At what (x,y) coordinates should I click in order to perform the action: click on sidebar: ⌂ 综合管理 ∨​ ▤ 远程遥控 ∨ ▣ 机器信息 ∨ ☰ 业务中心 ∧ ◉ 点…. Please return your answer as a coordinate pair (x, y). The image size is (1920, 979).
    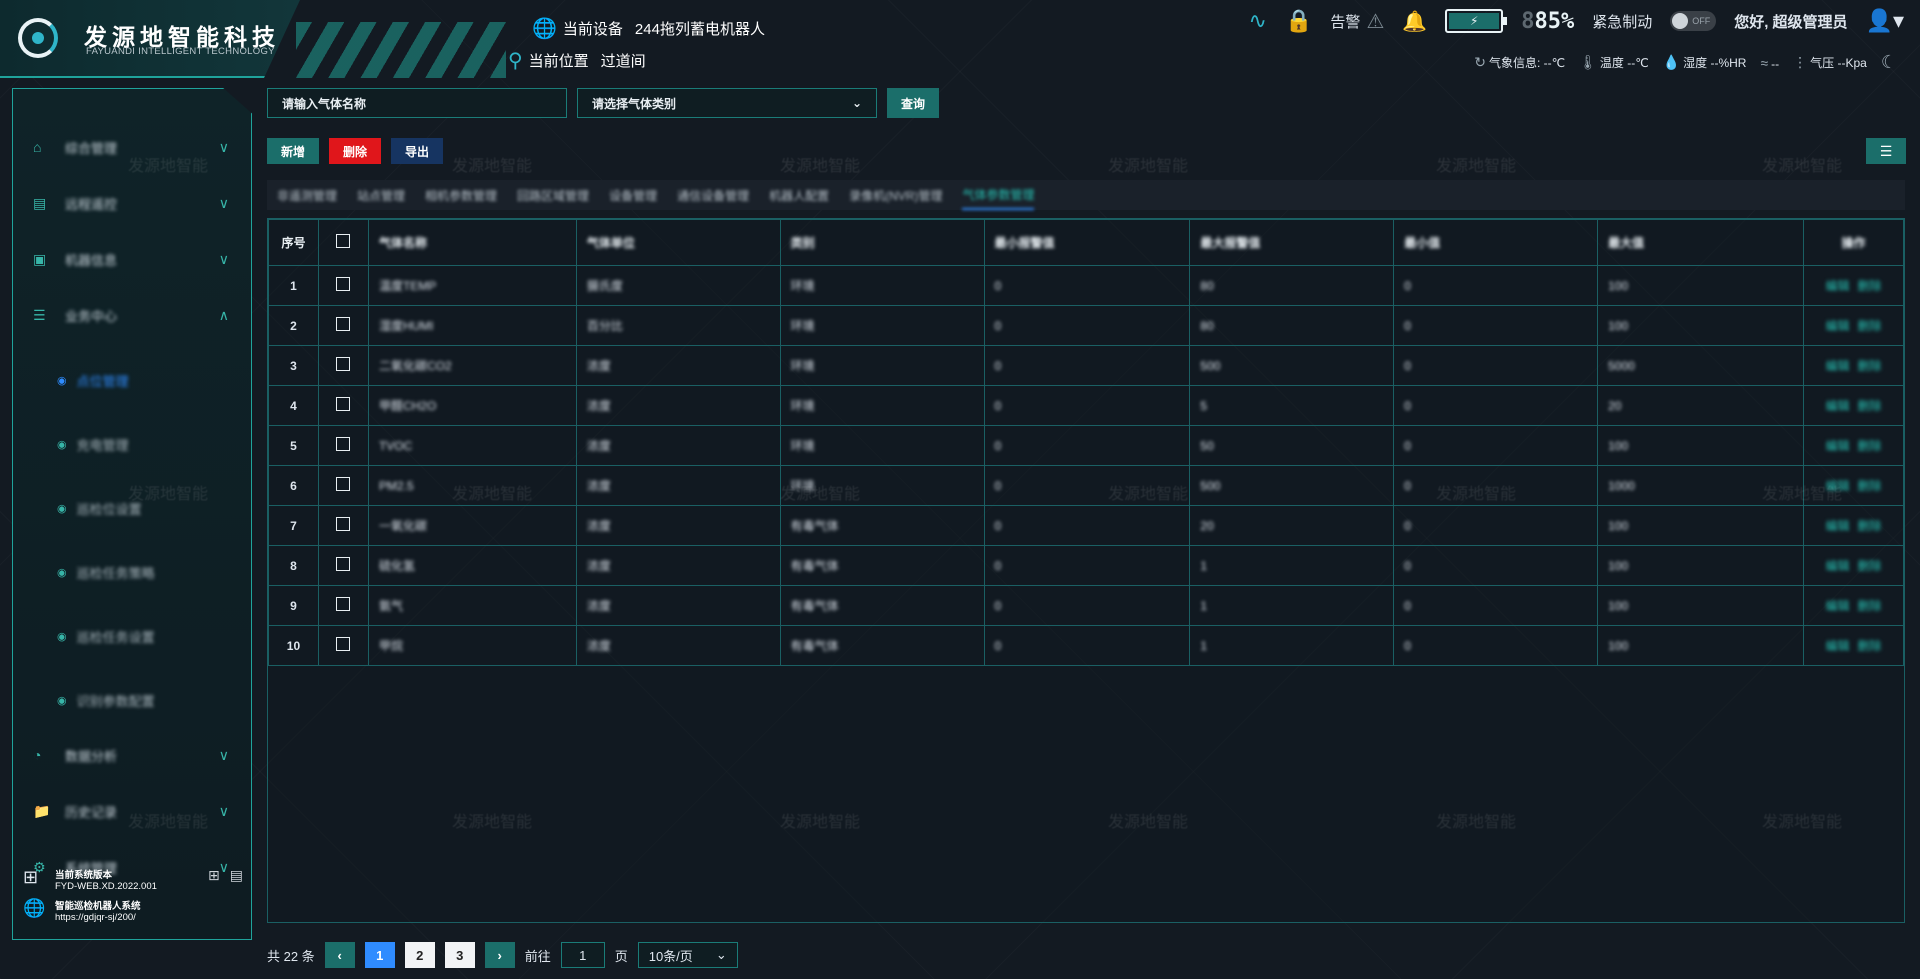
    Looking at the image, I should click on (132, 514).